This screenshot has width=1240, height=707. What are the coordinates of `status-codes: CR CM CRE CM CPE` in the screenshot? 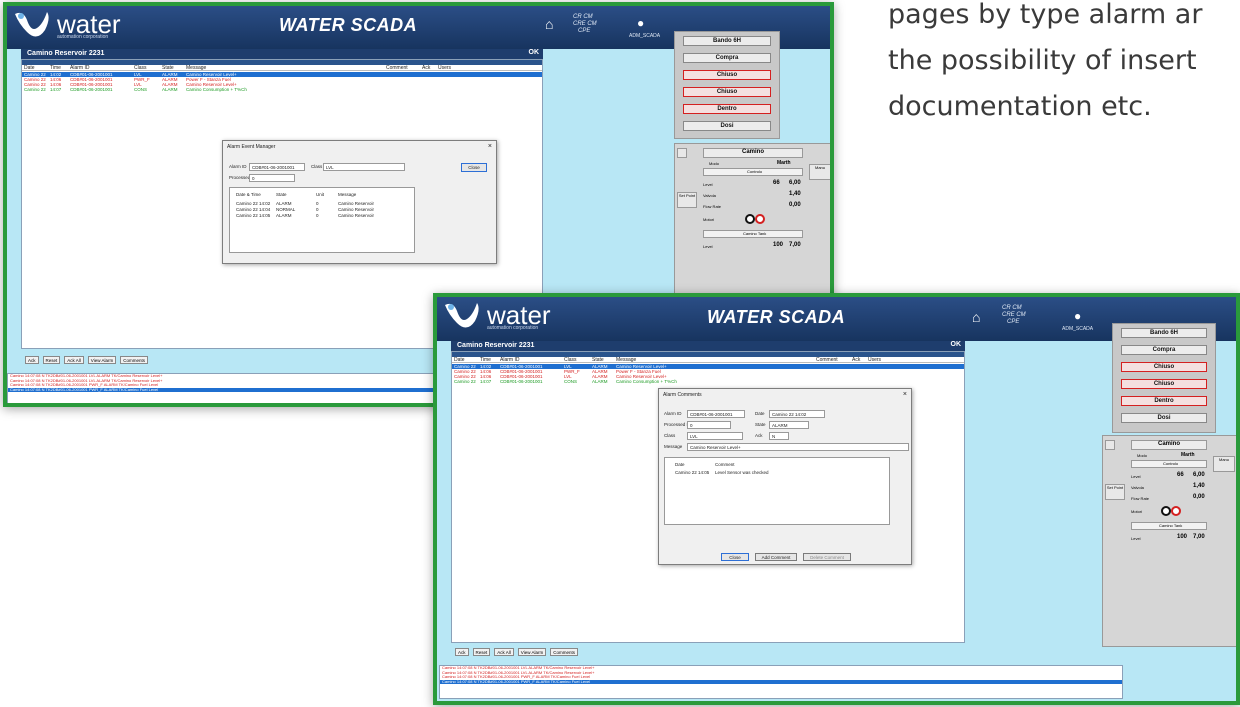 It's located at (1014, 315).